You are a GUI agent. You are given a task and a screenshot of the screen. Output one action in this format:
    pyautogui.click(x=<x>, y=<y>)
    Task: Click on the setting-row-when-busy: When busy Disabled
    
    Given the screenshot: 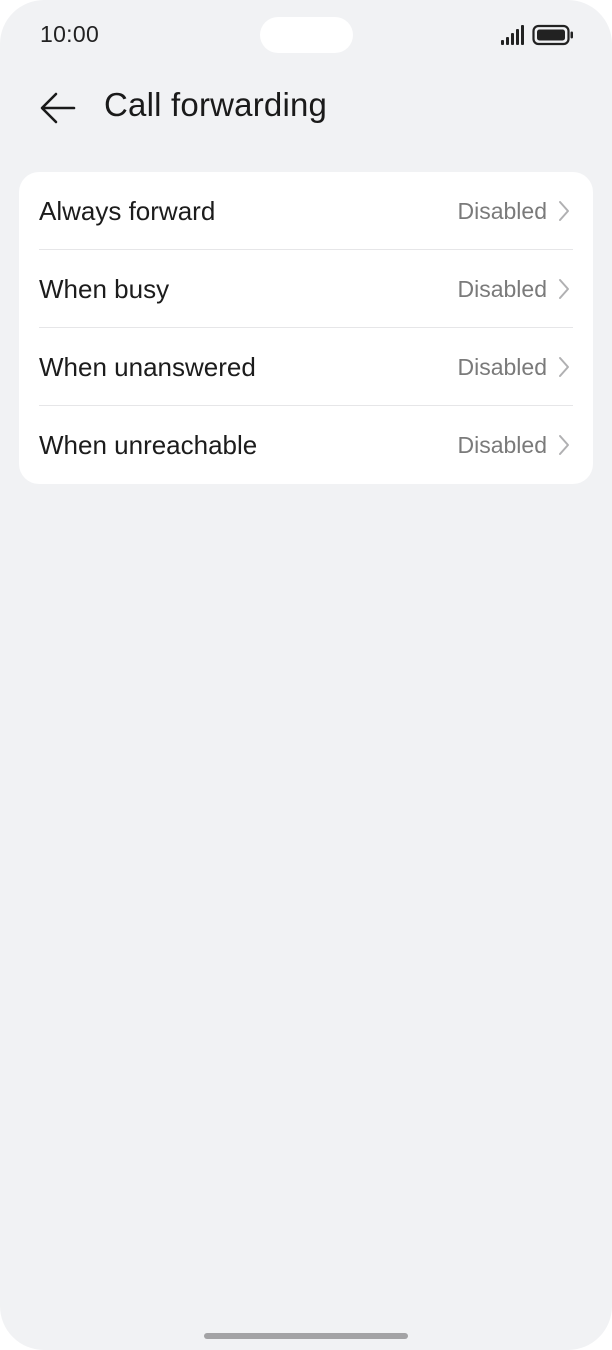 What is the action you would take?
    pyautogui.click(x=306, y=289)
    